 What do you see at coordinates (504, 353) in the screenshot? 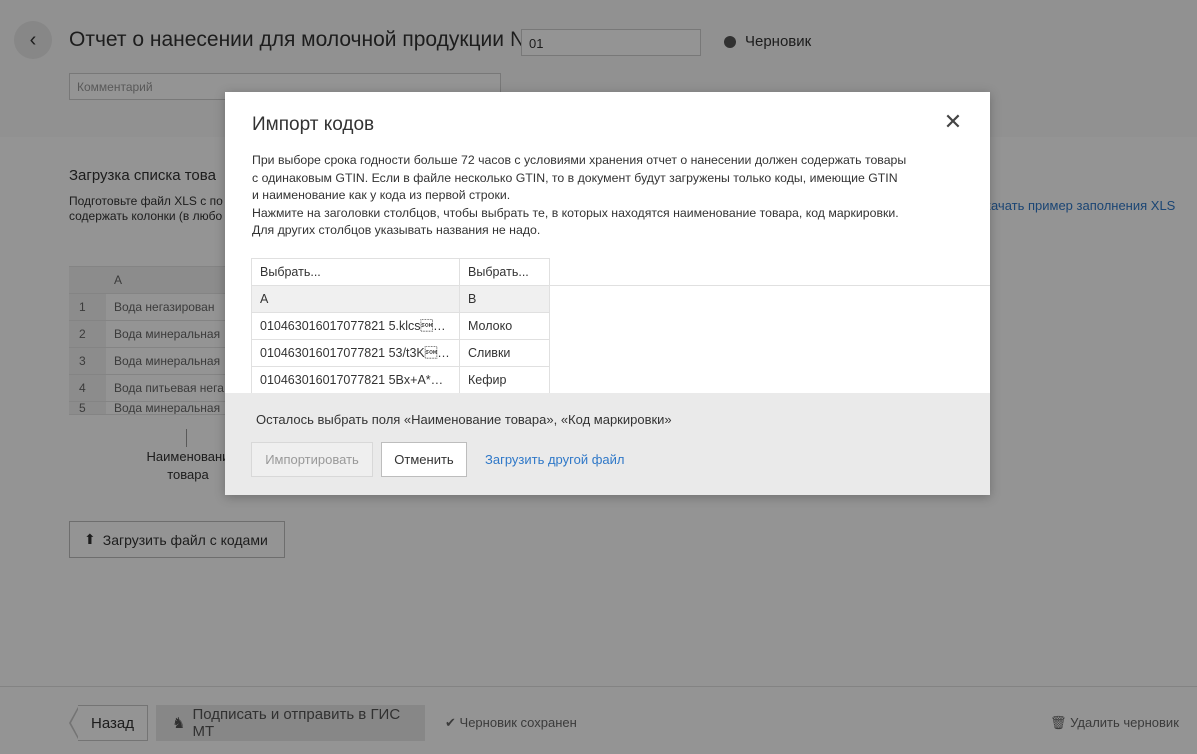
I see `product-name-cell: Сливки` at bounding box center [504, 353].